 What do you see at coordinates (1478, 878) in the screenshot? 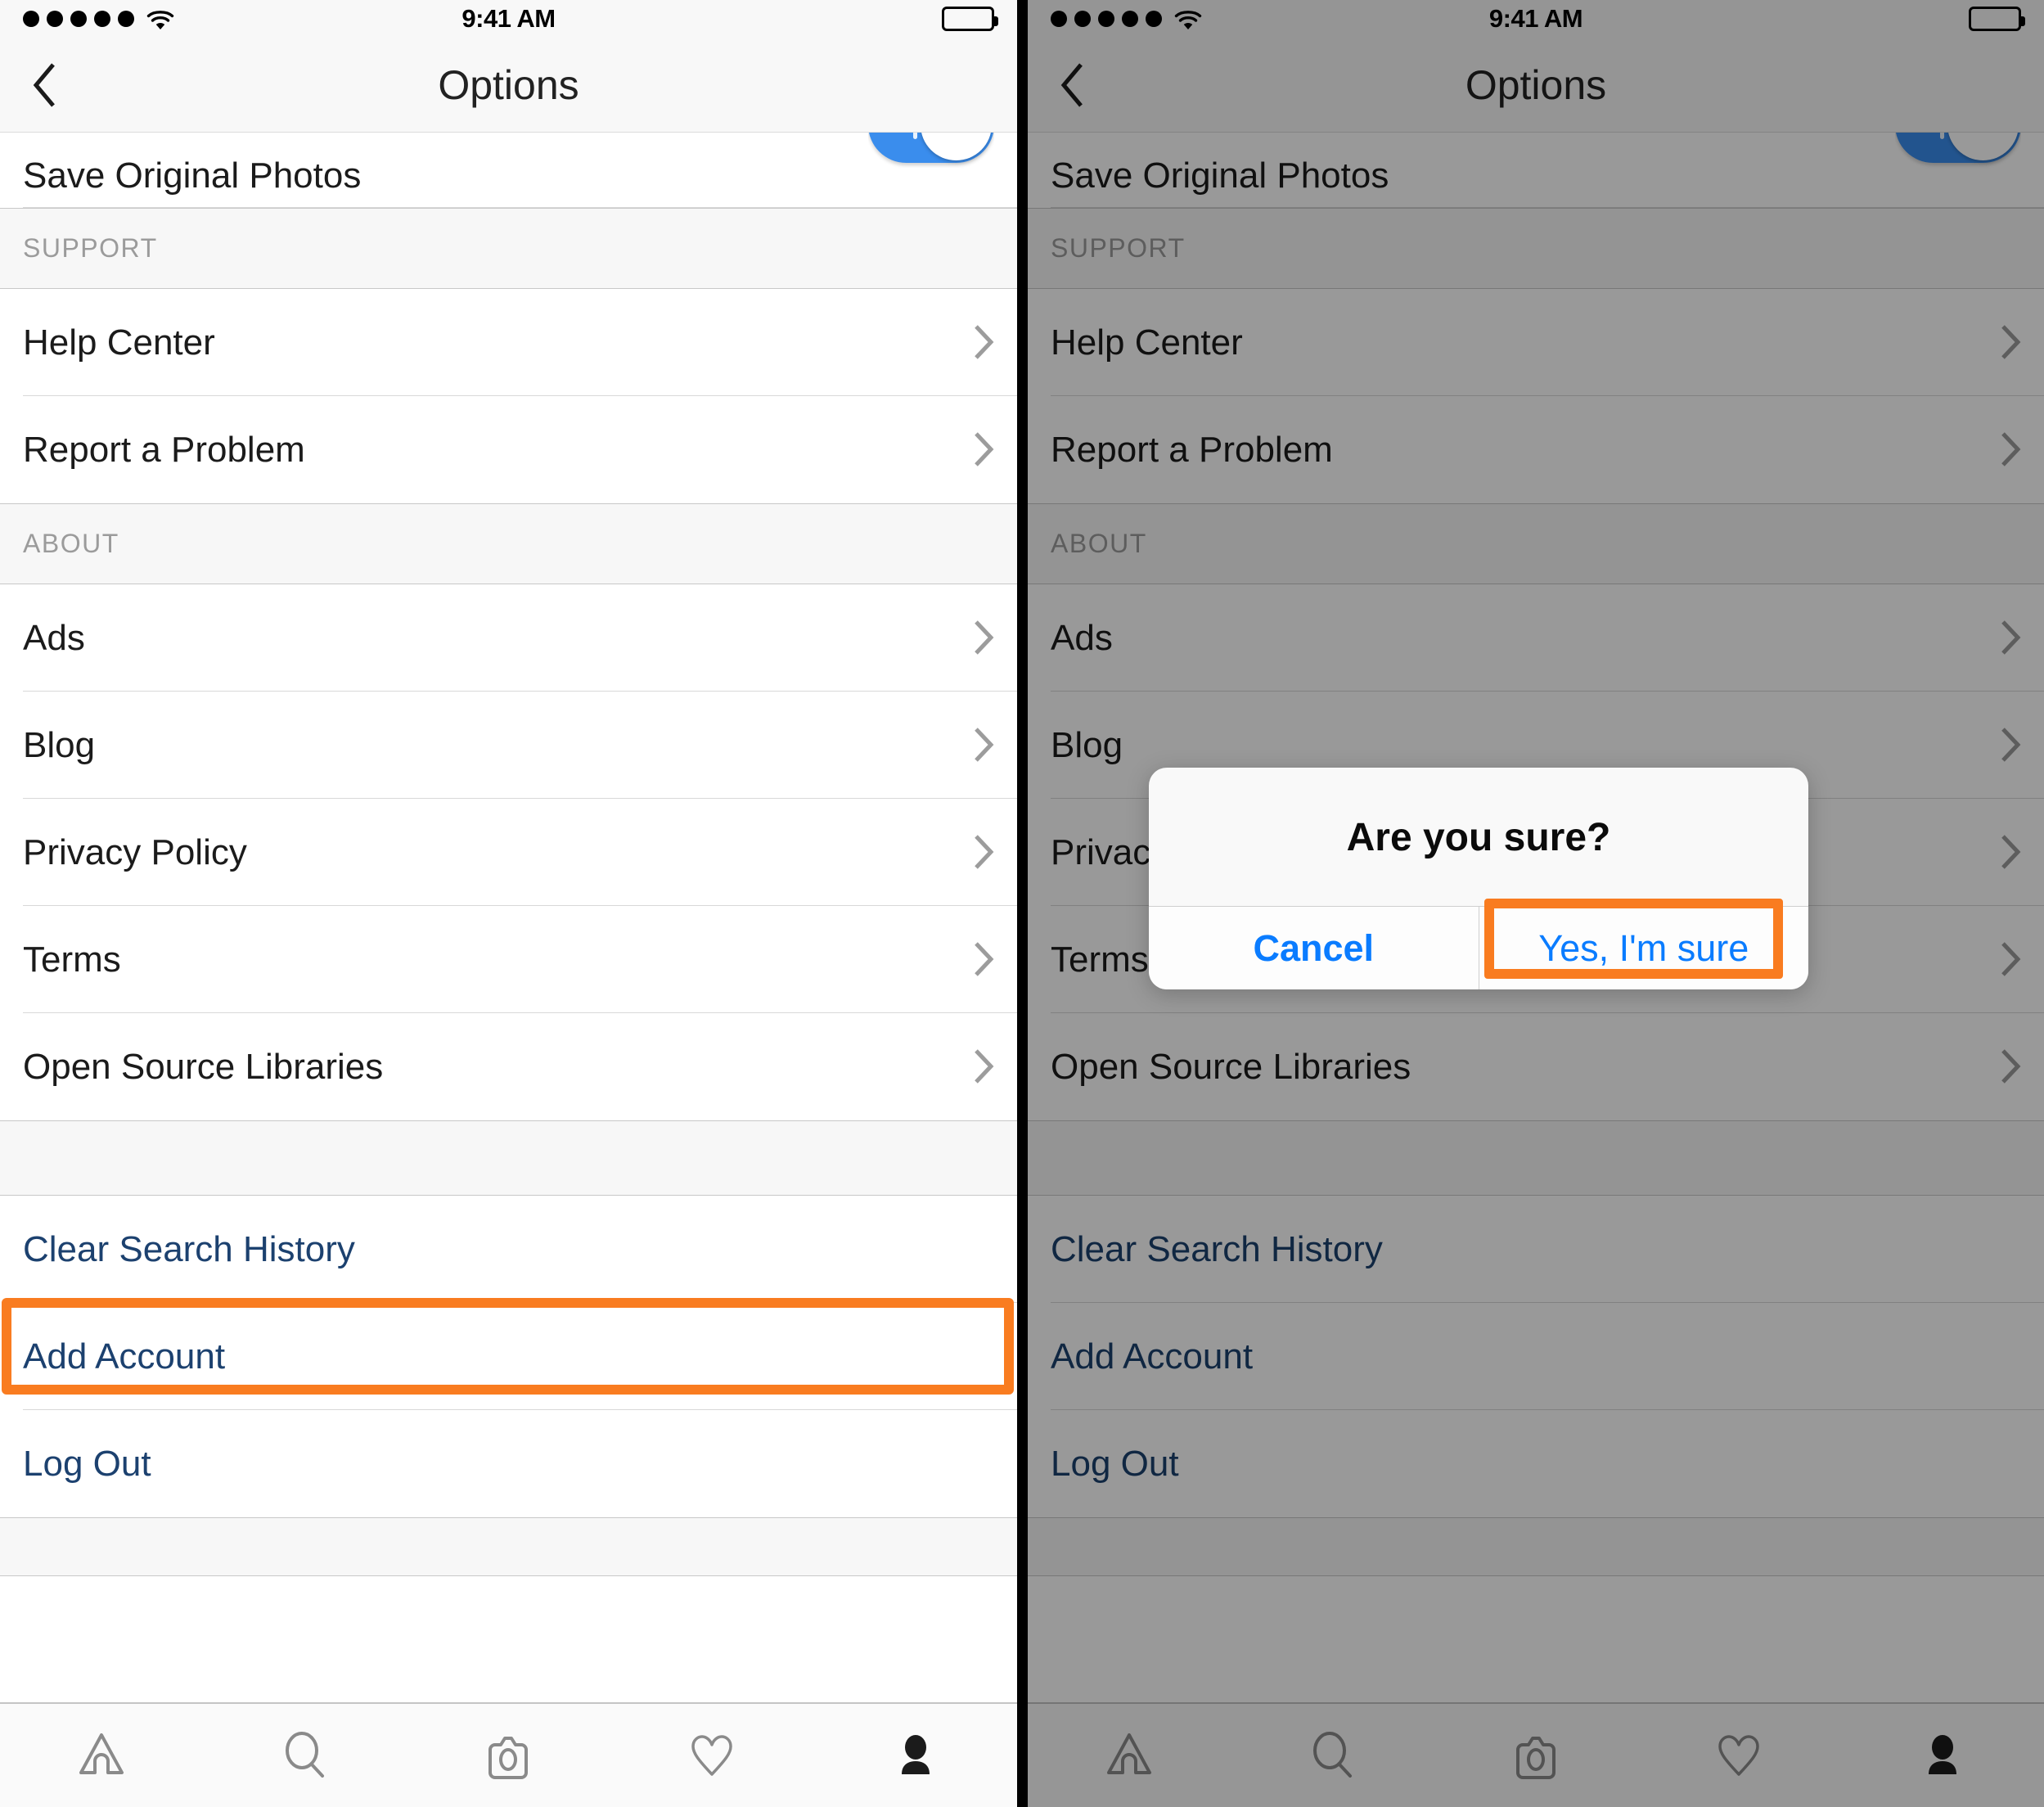
I see `confirmation-dialog: Are you sure? Cancel Yes, I'm sure` at bounding box center [1478, 878].